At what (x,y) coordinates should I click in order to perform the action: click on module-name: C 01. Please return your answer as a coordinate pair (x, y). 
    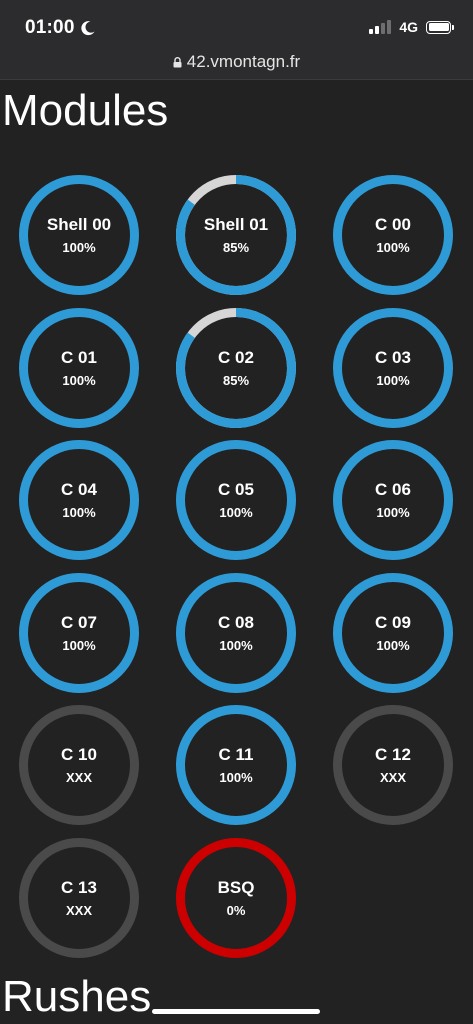
    Looking at the image, I should click on (79, 357).